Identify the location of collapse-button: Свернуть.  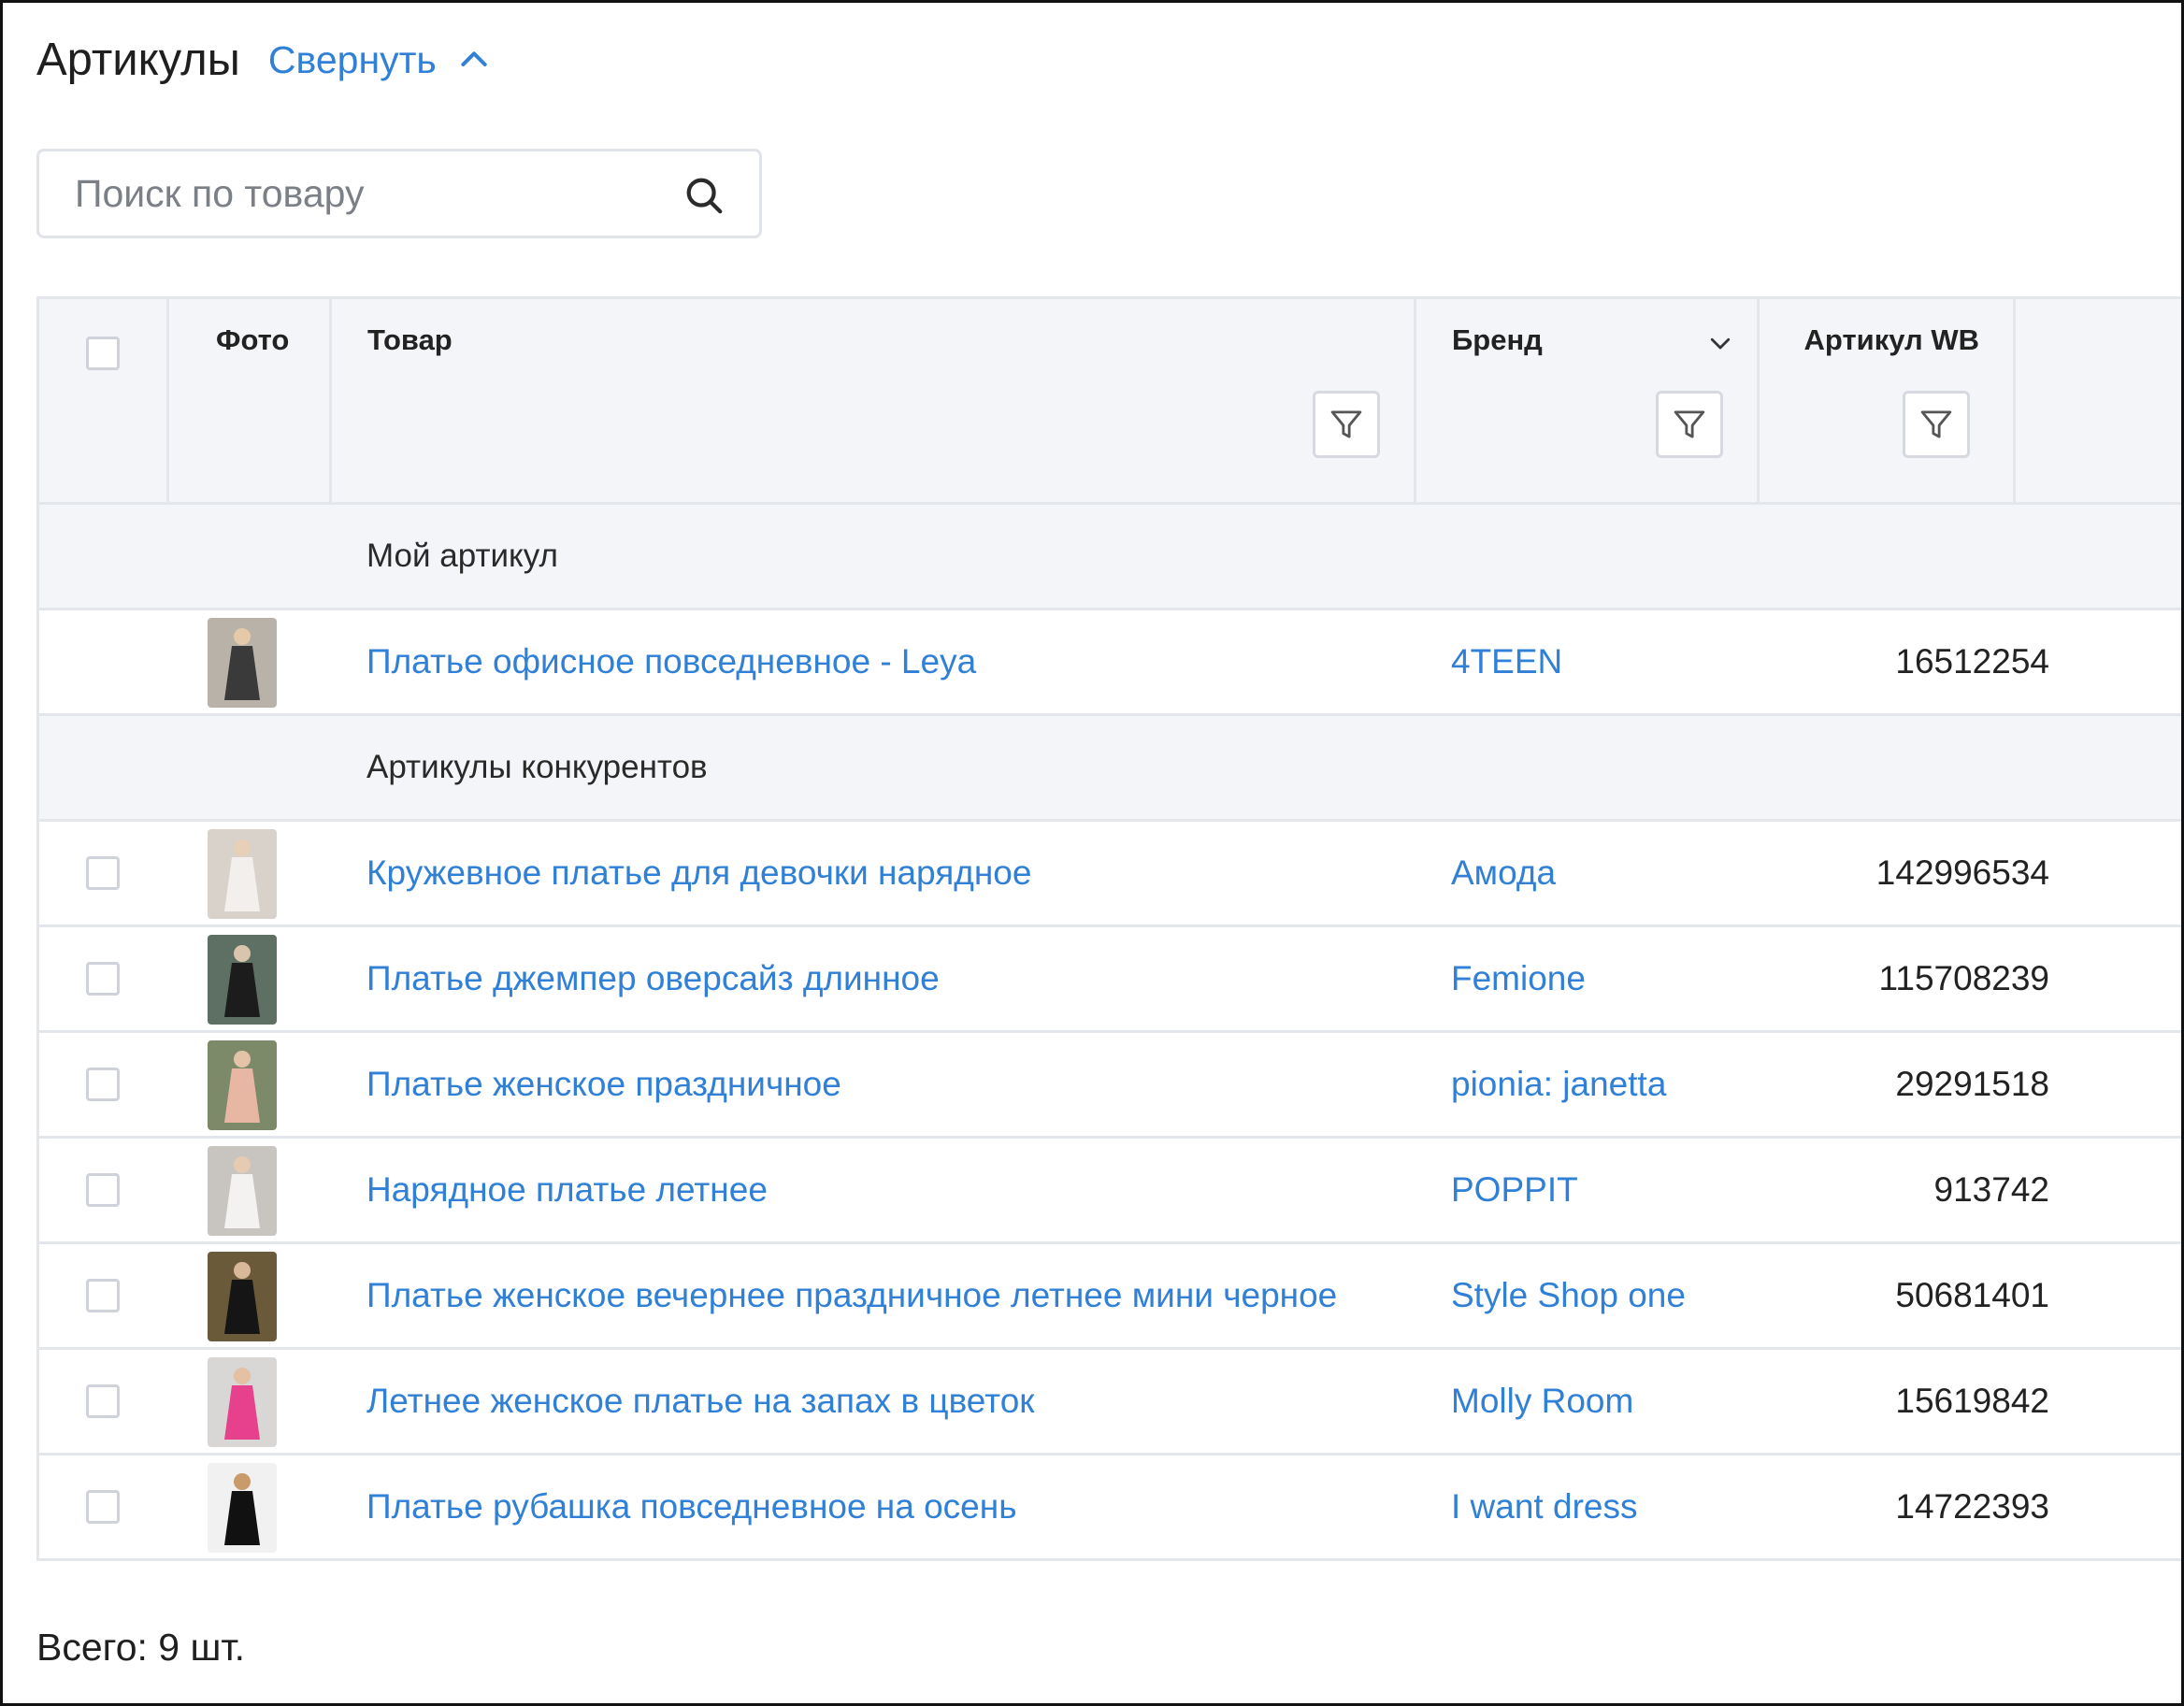
(380, 60).